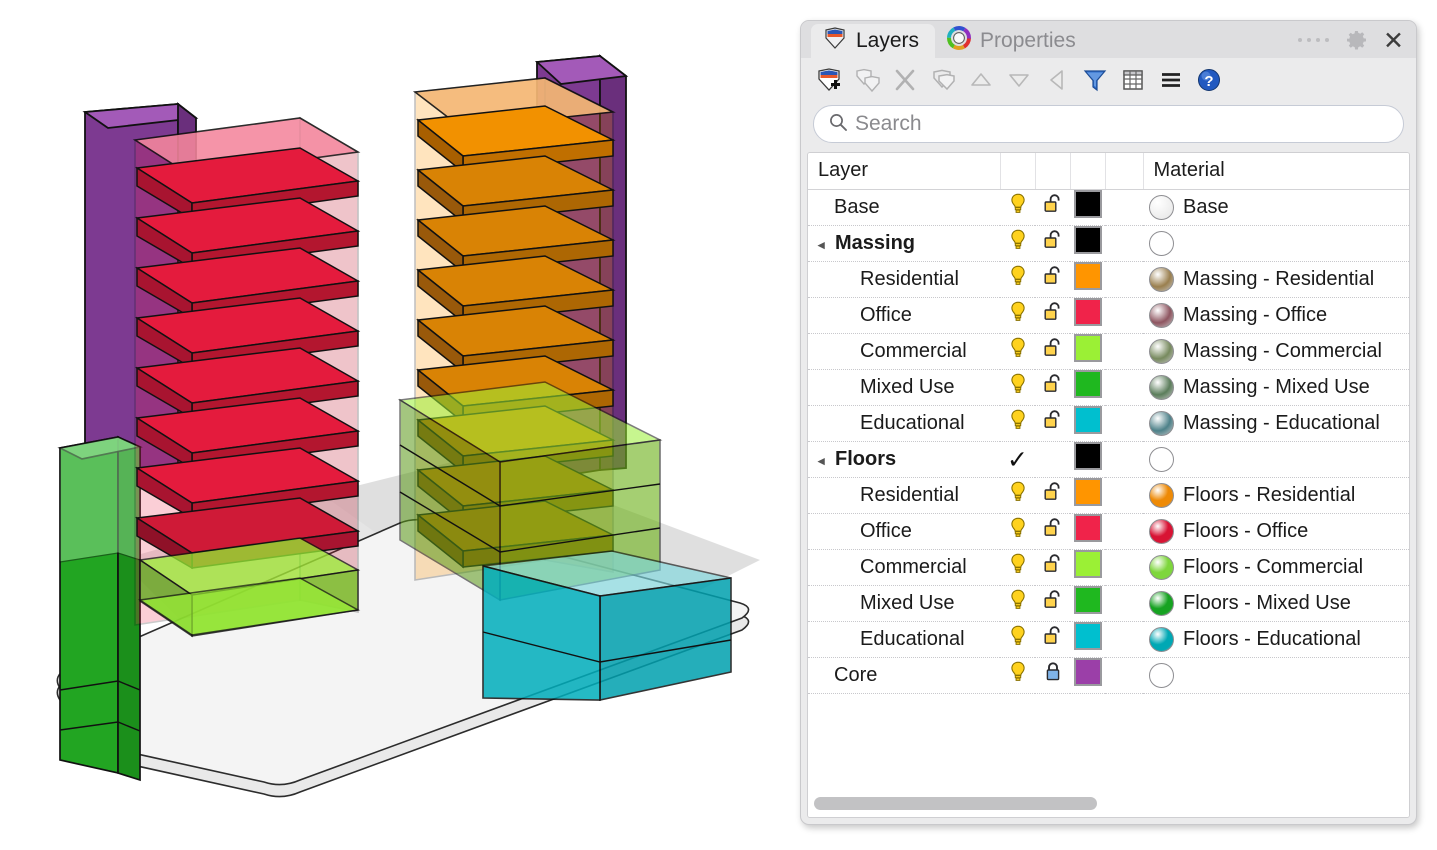 This screenshot has width=1437, height=850. What do you see at coordinates (904, 171) in the screenshot?
I see `column-header-layer: Layer` at bounding box center [904, 171].